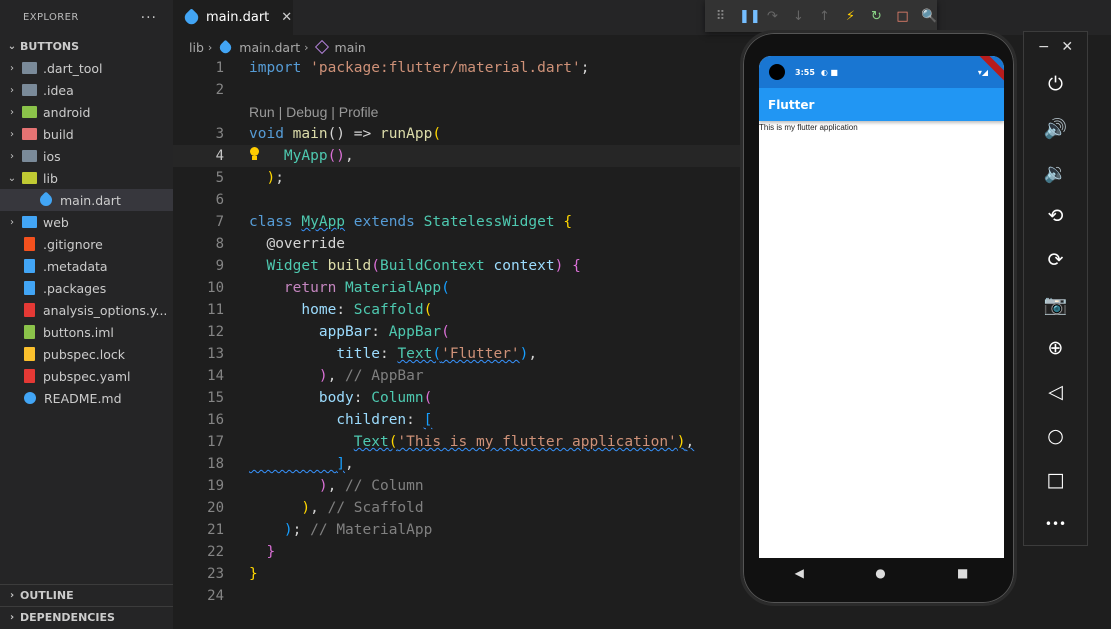 This screenshot has height=629, width=1111. What do you see at coordinates (149, 18) in the screenshot?
I see `more-actions-icon: ···` at bounding box center [149, 18].